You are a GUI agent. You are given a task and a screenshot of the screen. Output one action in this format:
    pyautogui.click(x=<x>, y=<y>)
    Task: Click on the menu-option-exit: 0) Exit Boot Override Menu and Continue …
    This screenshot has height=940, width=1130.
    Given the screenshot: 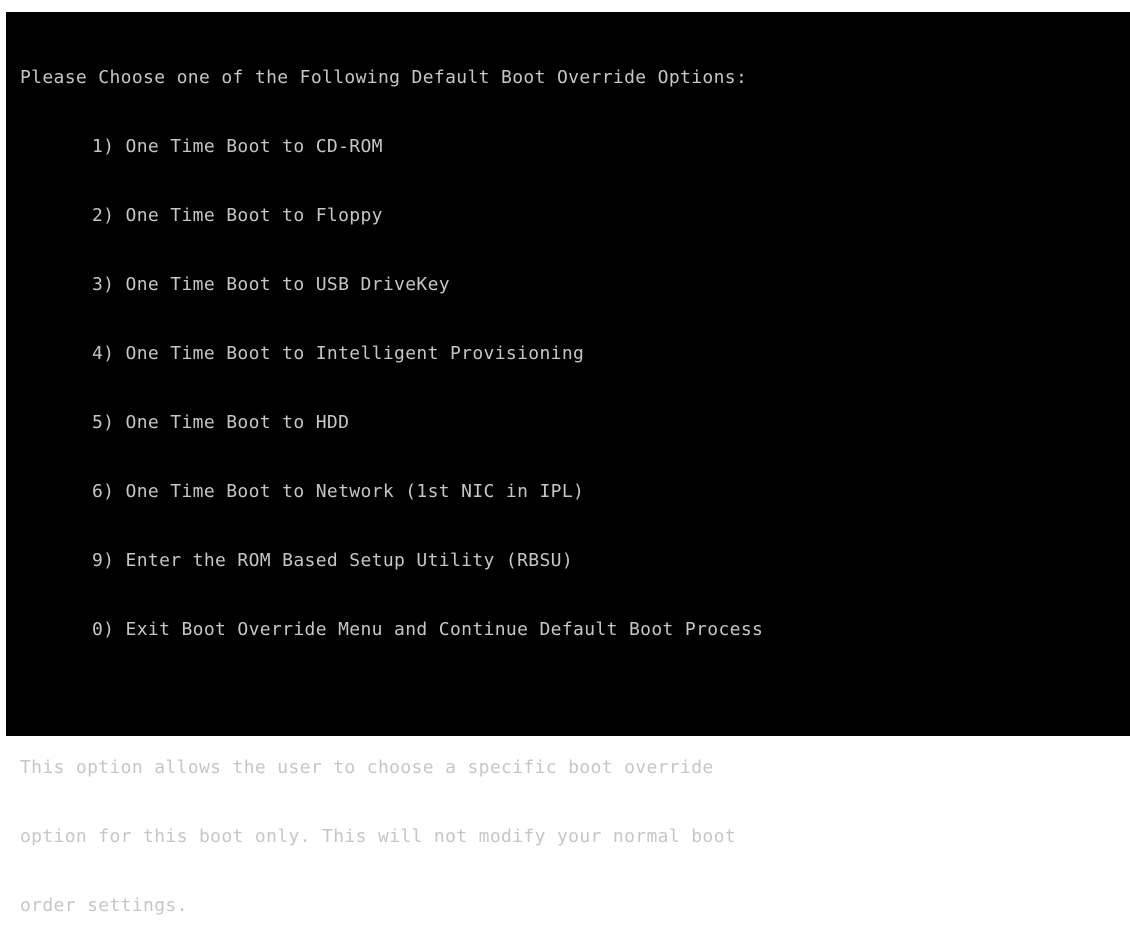 What is the action you would take?
    pyautogui.click(x=575, y=629)
    